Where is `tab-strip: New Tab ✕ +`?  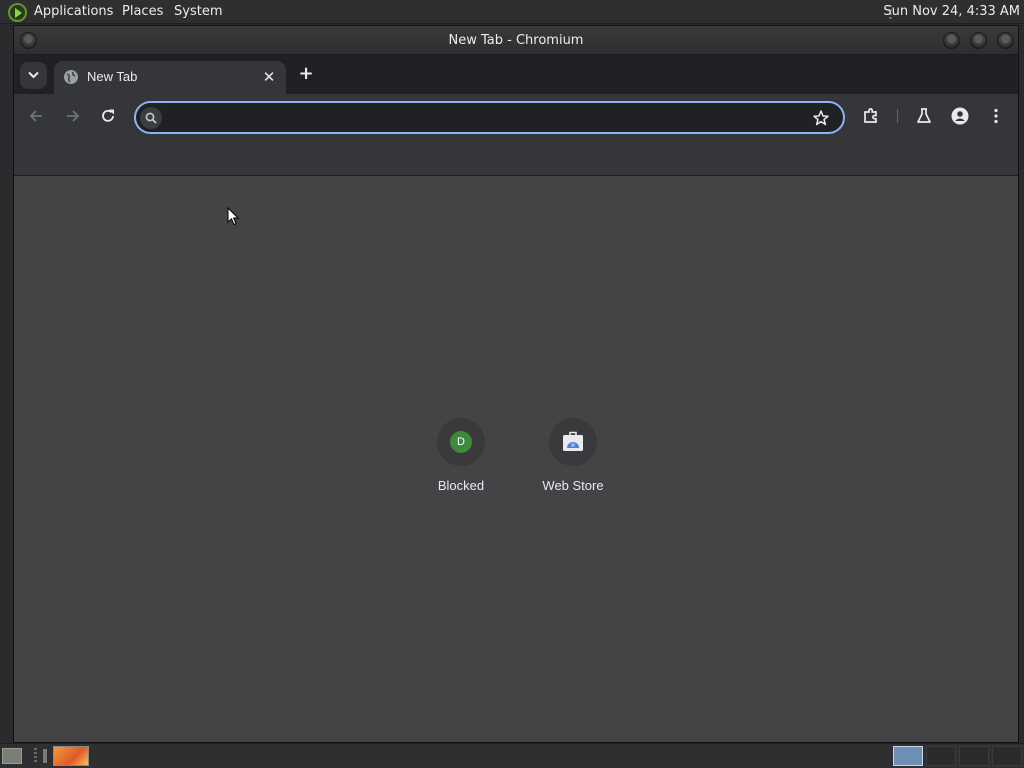 tab-strip: New Tab ✕ + is located at coordinates (516, 74).